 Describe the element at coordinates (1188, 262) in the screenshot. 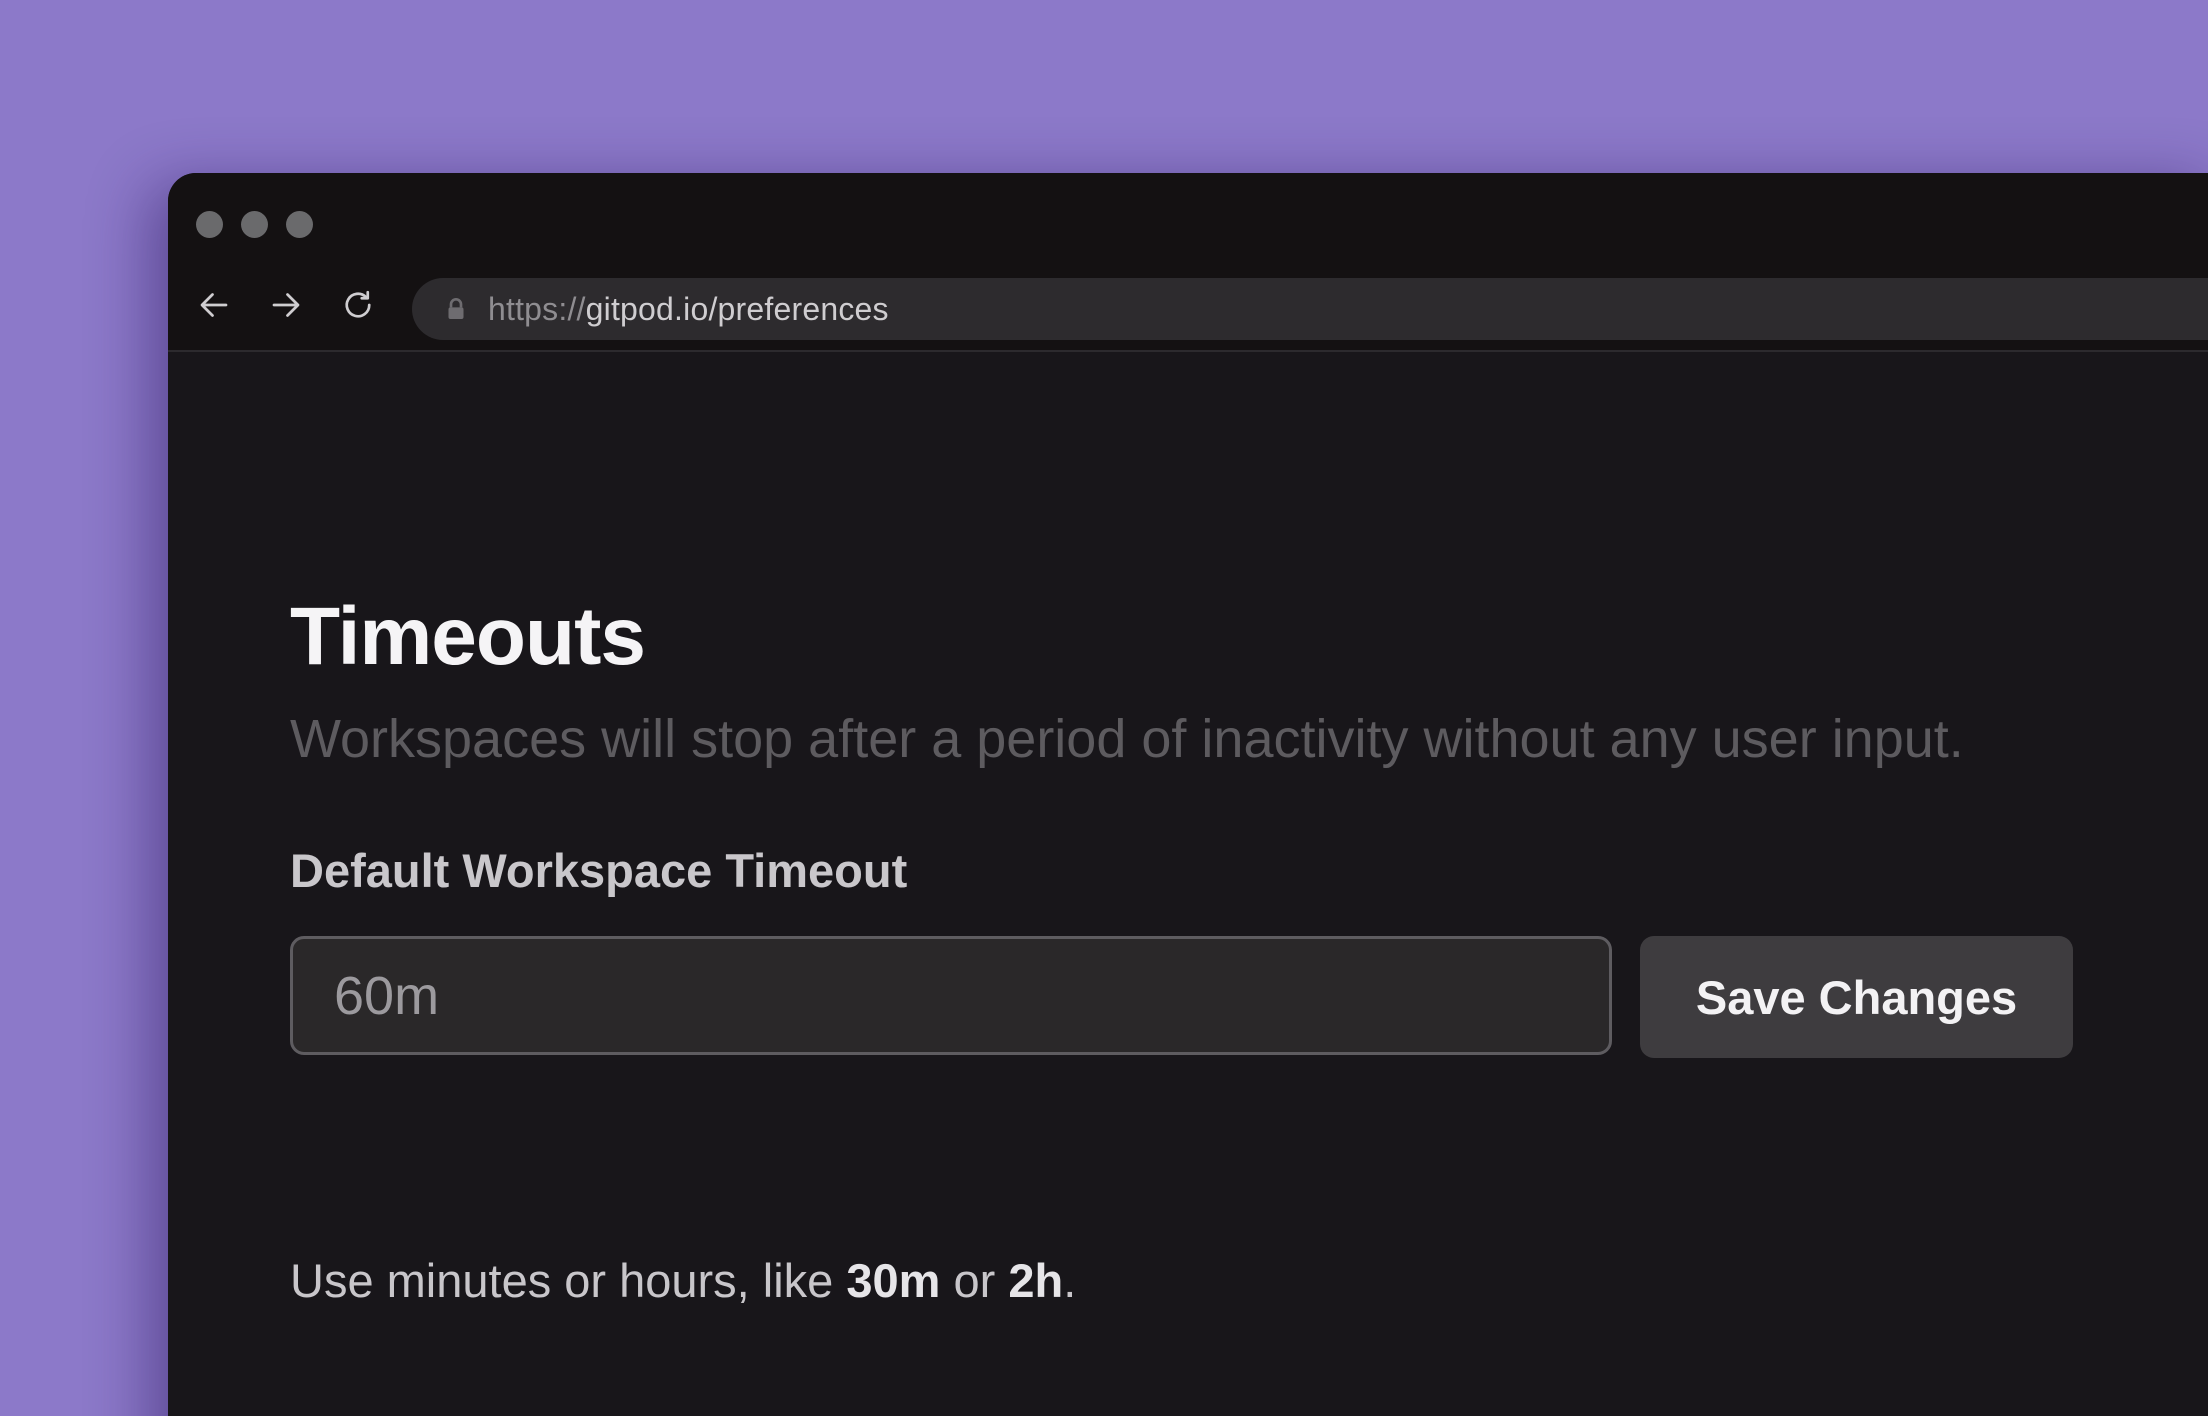

I see `browser-toolbar: https://gitpod.io/preferences` at that location.